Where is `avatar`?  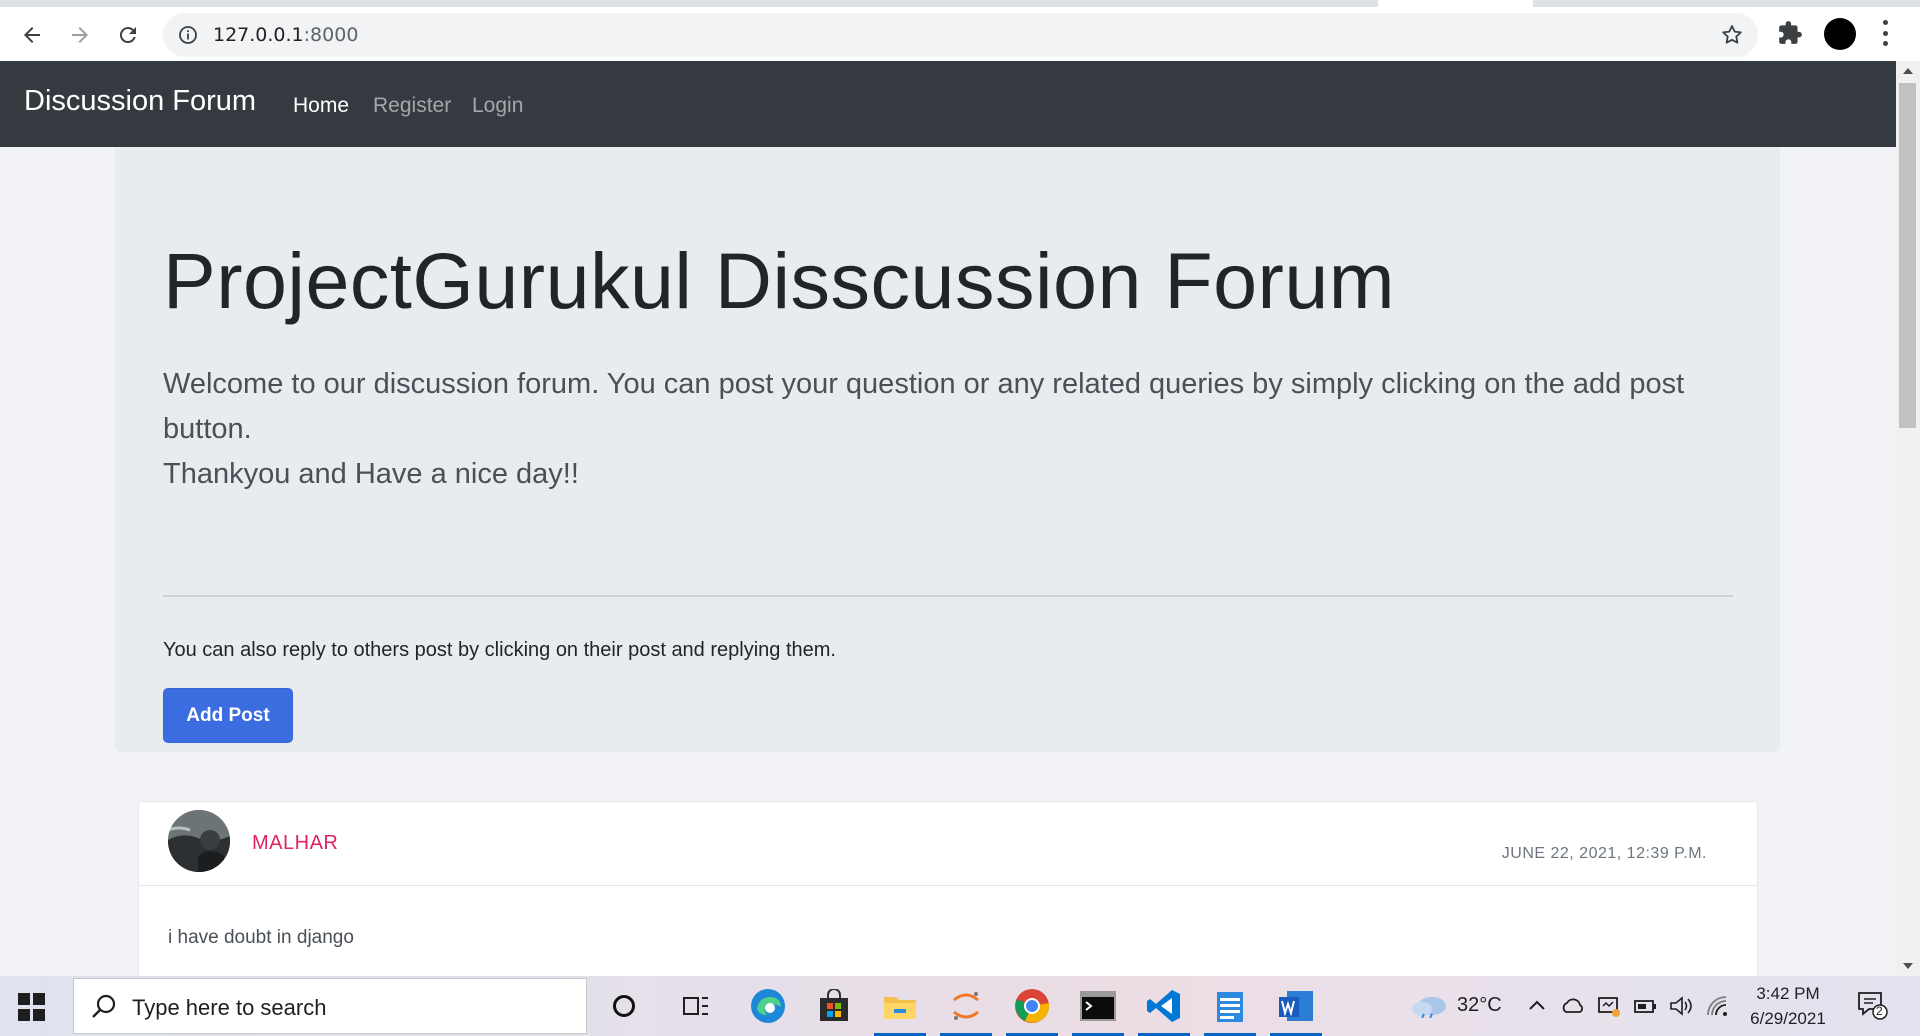
avatar is located at coordinates (199, 841).